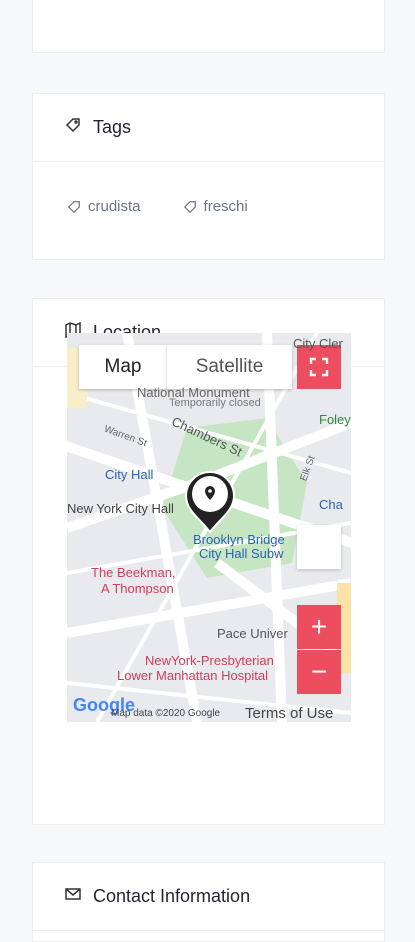 This screenshot has height=942, width=415. I want to click on map-label-presbyterian: NewYork-Presbyterian, so click(209, 660).